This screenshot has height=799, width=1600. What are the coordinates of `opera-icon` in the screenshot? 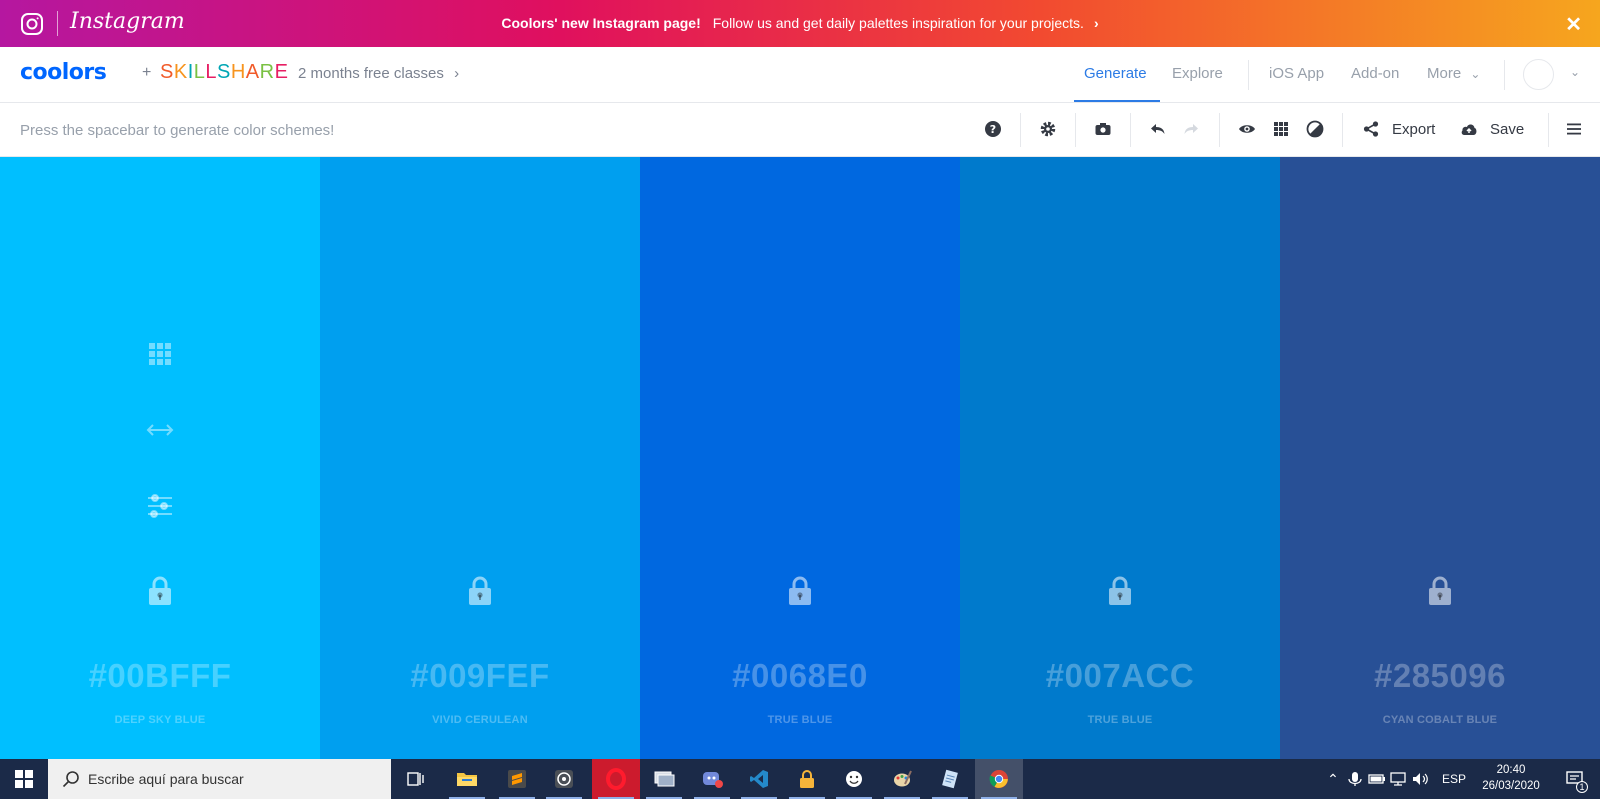 It's located at (616, 779).